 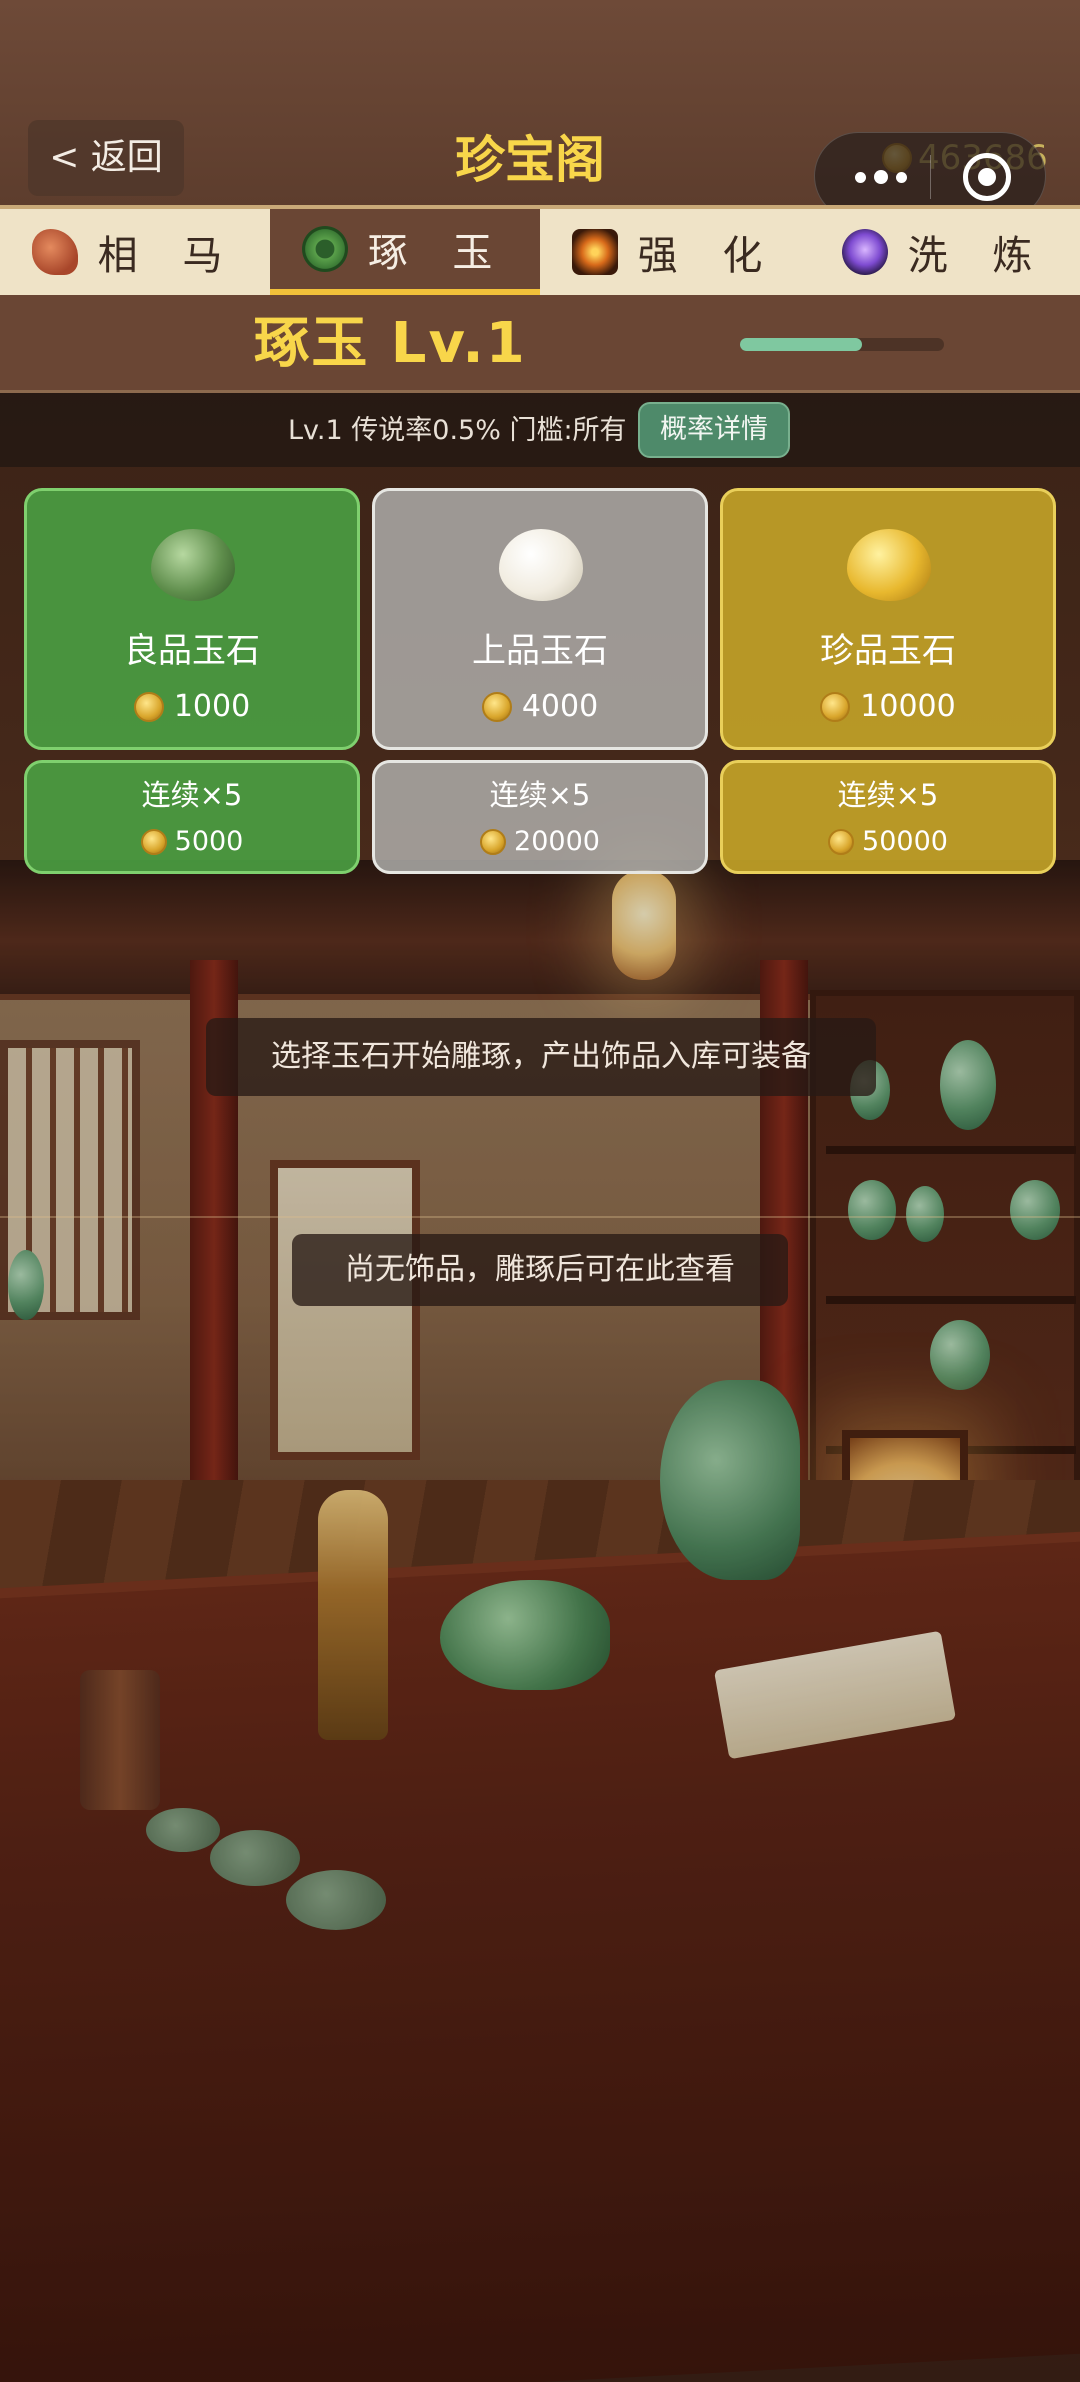 I want to click on tab-label: 强 化, so click(x=708, y=256).